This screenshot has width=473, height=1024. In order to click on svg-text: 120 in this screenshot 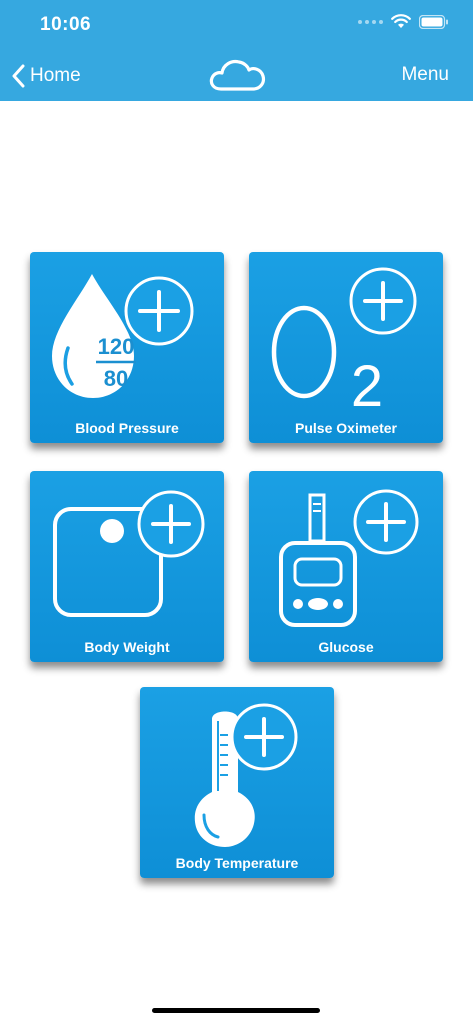, I will do `click(116, 346)`.